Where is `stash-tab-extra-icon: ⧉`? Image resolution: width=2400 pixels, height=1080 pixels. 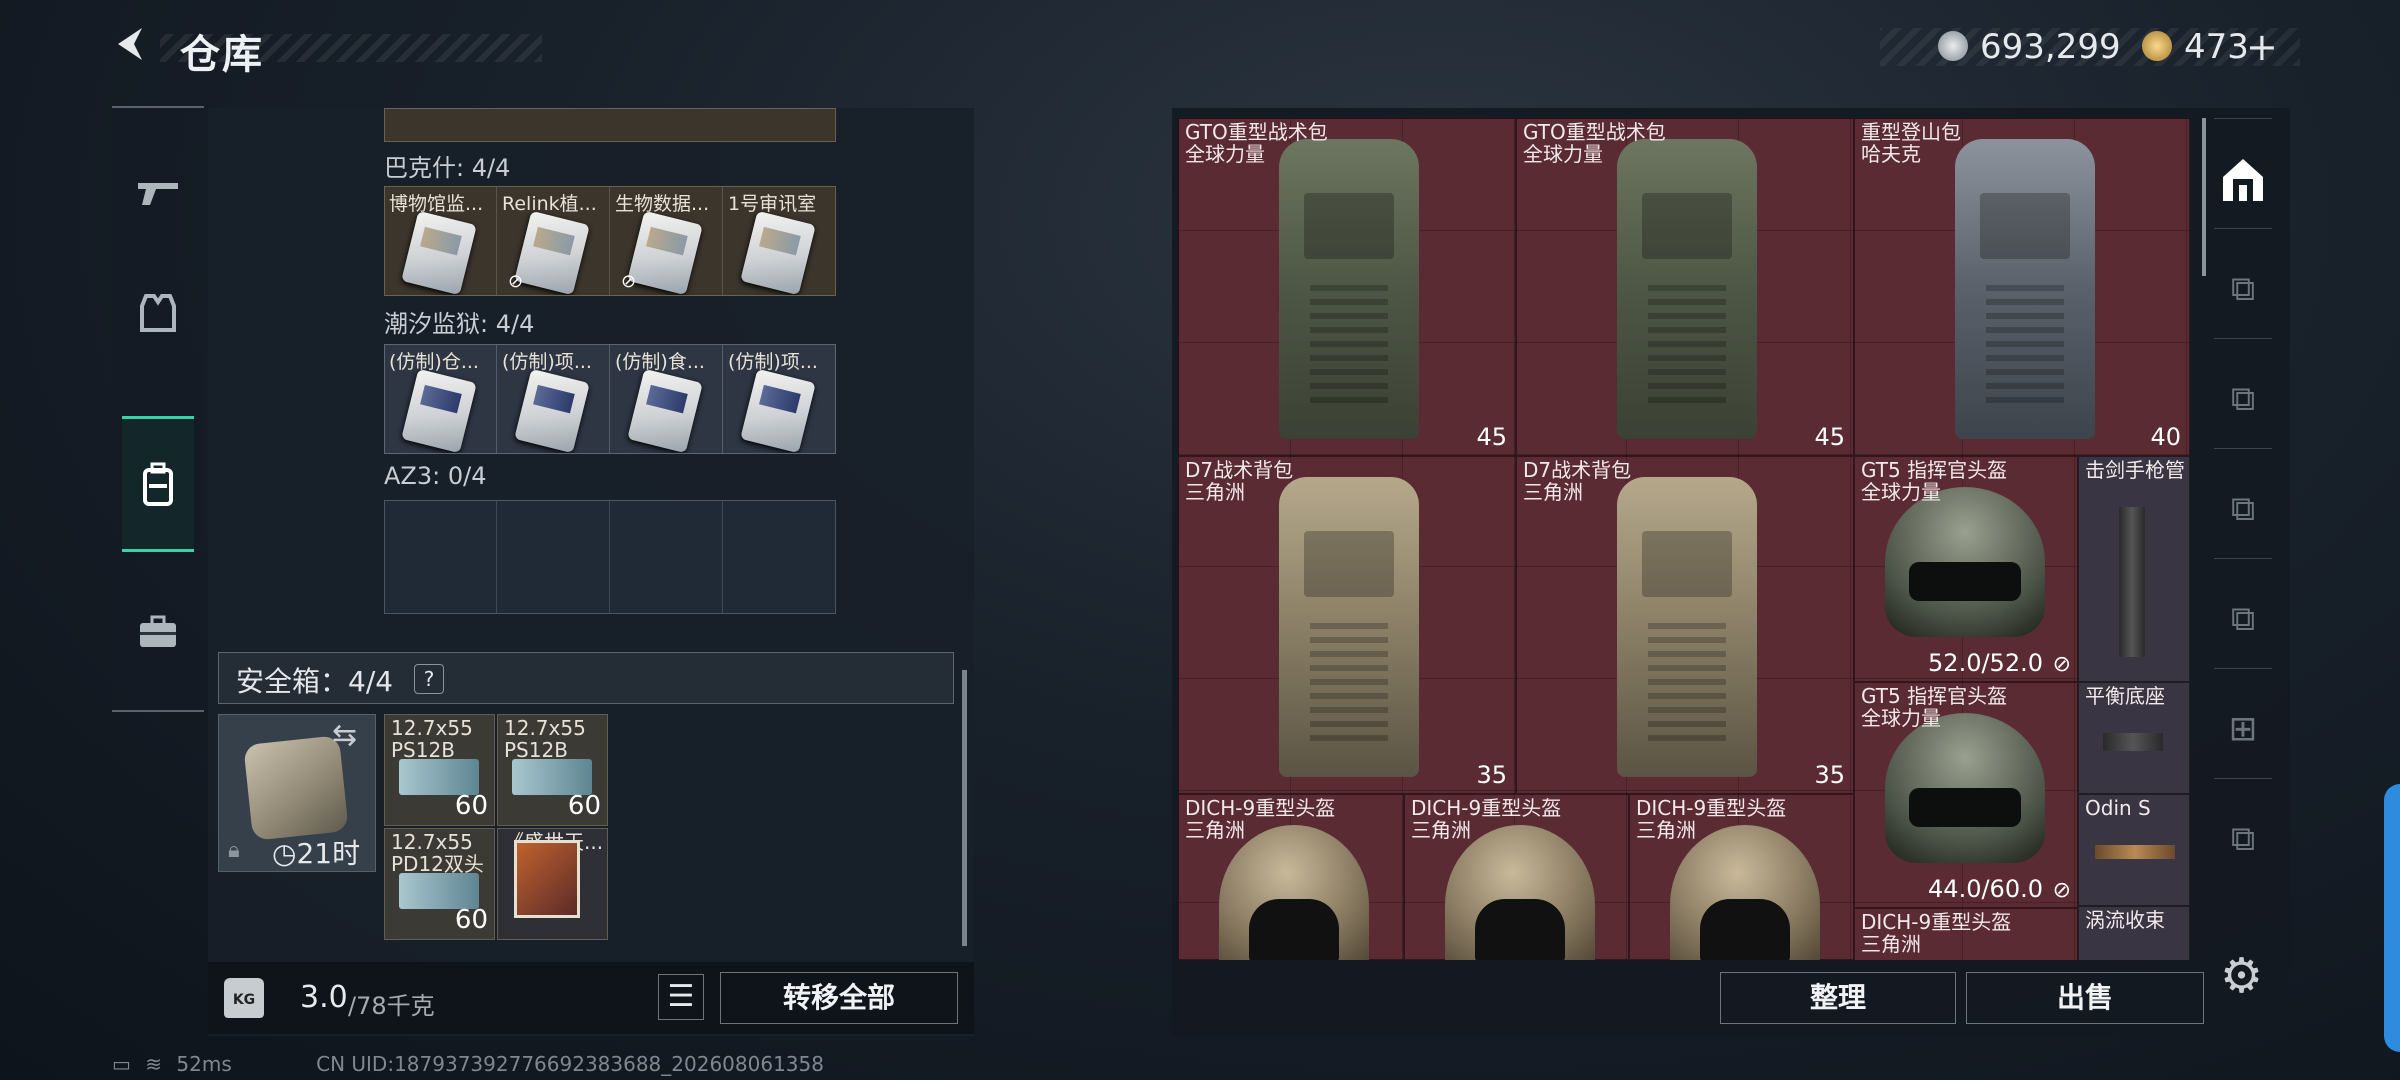
stash-tab-extra-icon: ⧉ is located at coordinates (2243, 839).